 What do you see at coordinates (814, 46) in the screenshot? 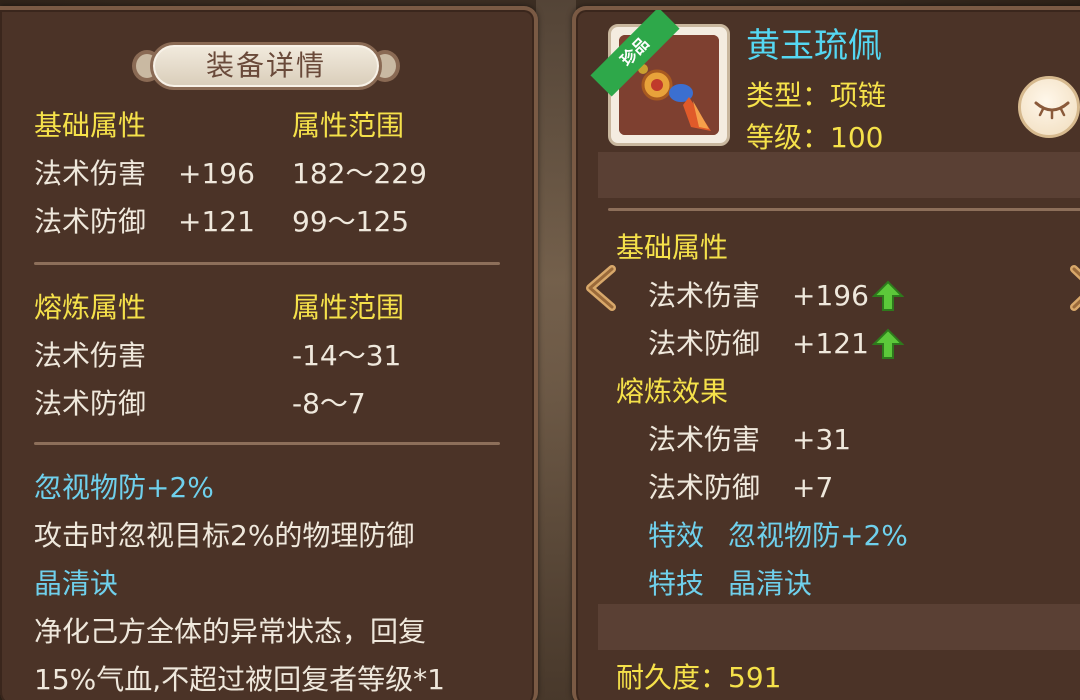
I see `item-name: 黄玉琉佩` at bounding box center [814, 46].